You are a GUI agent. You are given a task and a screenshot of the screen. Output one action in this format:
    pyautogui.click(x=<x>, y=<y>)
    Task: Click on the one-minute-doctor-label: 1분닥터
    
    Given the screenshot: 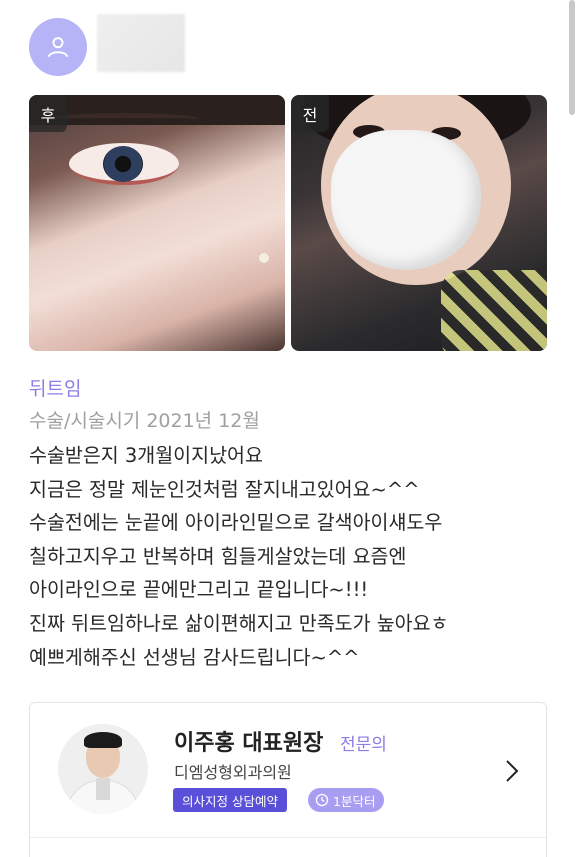 What is the action you would take?
    pyautogui.click(x=354, y=801)
    